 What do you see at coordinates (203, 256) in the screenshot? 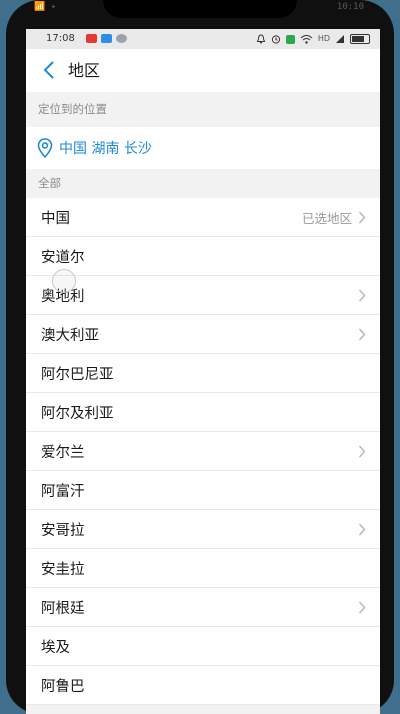
I see `country-row: 安道尔` at bounding box center [203, 256].